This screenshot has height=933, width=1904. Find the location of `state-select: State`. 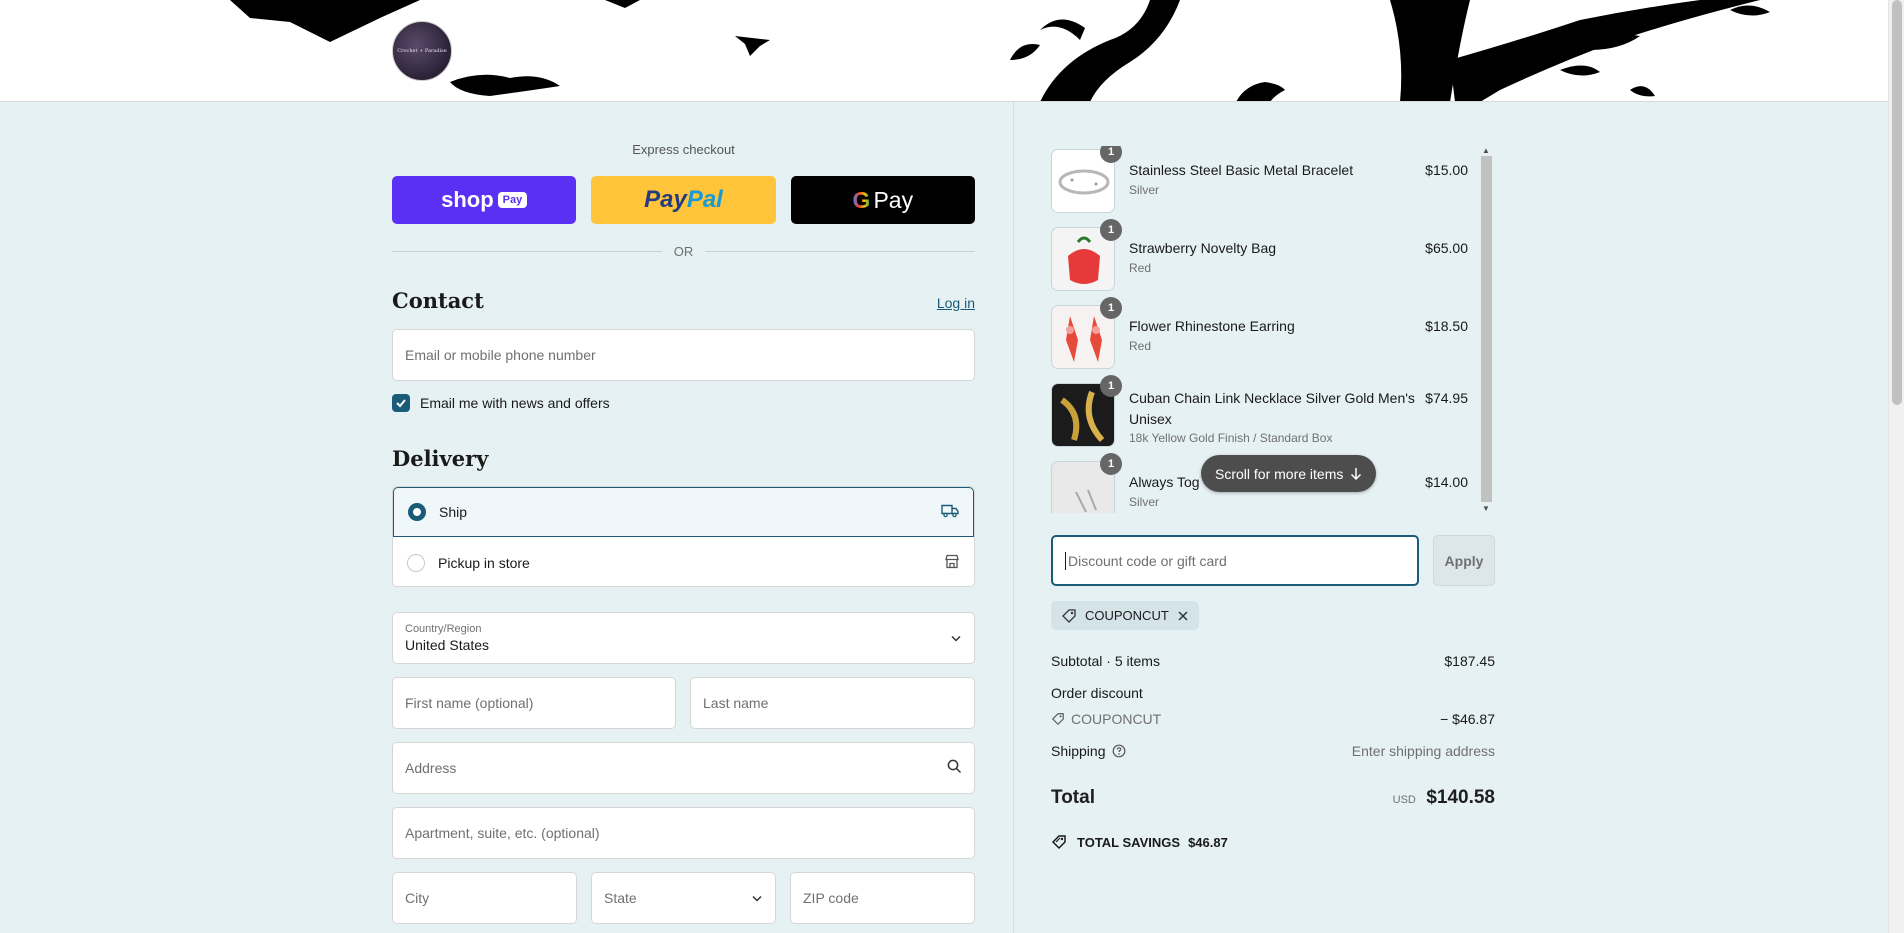

state-select: State is located at coordinates (683, 898).